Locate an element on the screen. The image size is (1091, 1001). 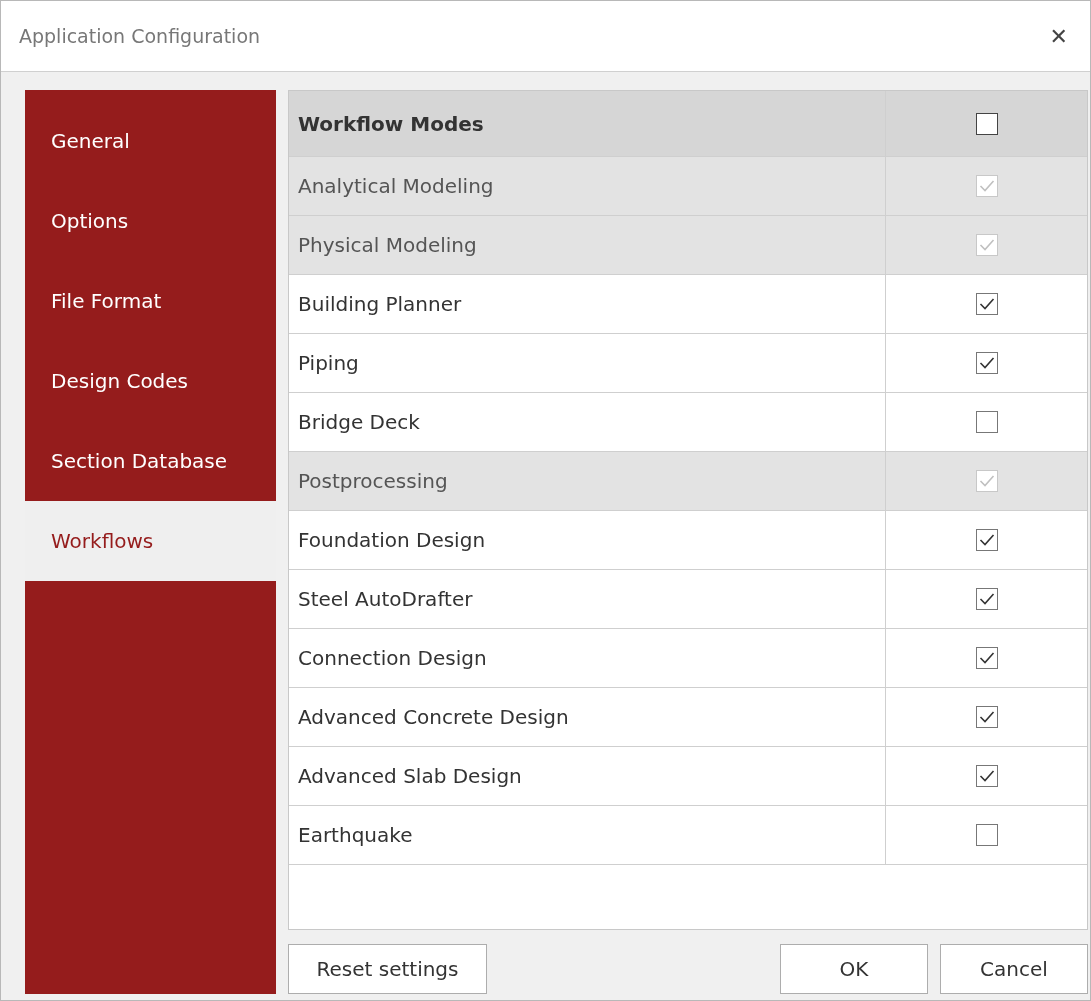
table-cell: Steel AutoDrafter is located at coordinates (587, 599).